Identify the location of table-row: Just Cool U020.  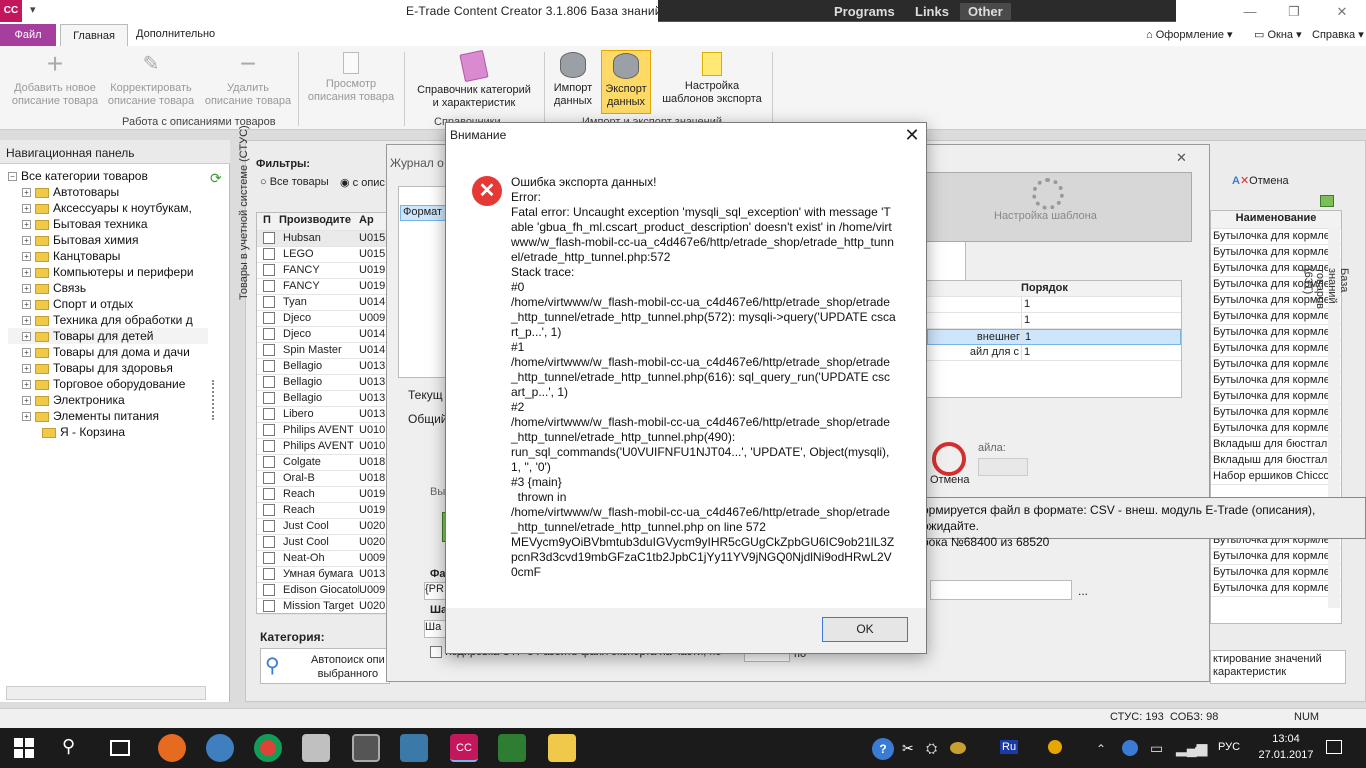
(322, 543).